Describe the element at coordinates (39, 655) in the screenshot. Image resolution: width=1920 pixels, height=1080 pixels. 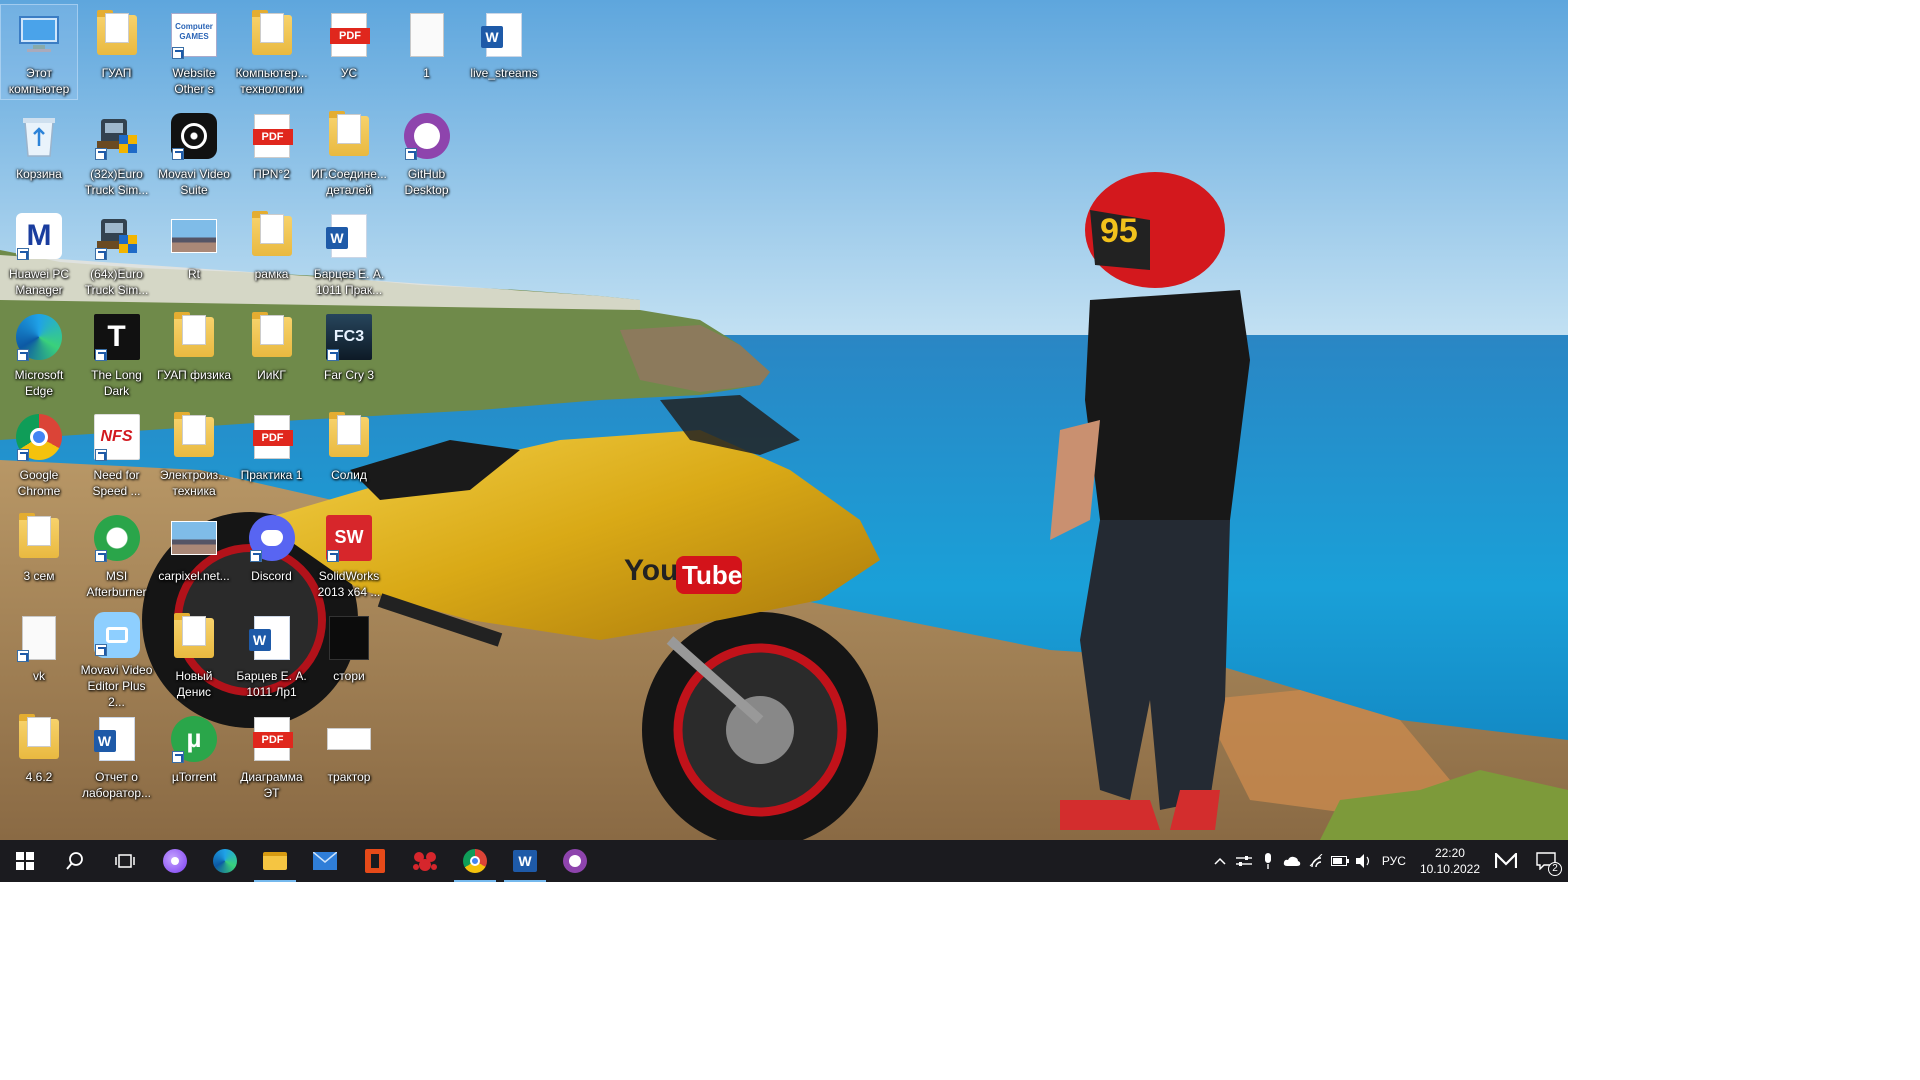
I see `desktop-icon-vk: vk` at that location.